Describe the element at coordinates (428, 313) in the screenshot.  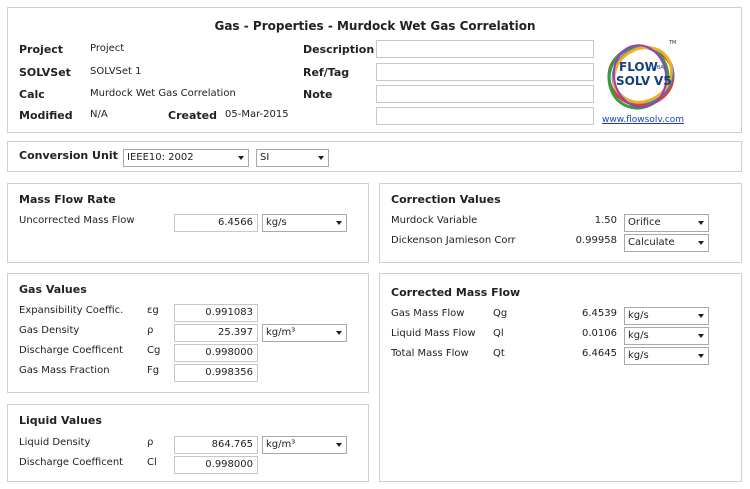
I see `corrected-row-label: Gas Mass Flow` at that location.